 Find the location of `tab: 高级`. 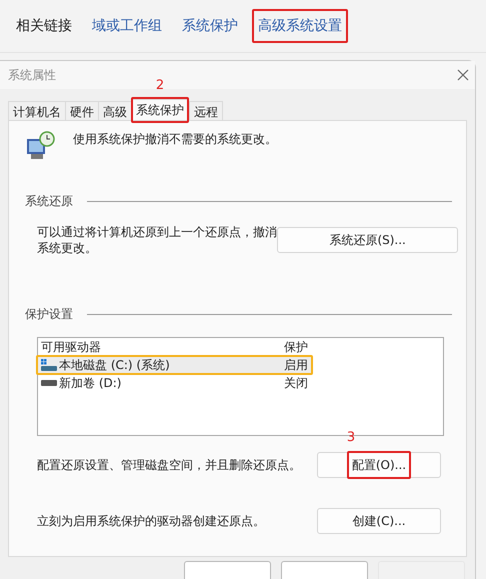

tab: 高级 is located at coordinates (115, 110).